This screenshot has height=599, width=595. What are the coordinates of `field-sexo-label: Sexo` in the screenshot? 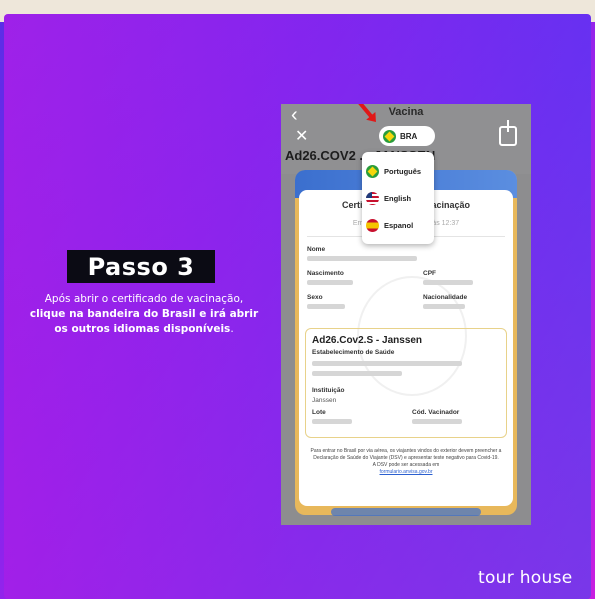 It's located at (315, 297).